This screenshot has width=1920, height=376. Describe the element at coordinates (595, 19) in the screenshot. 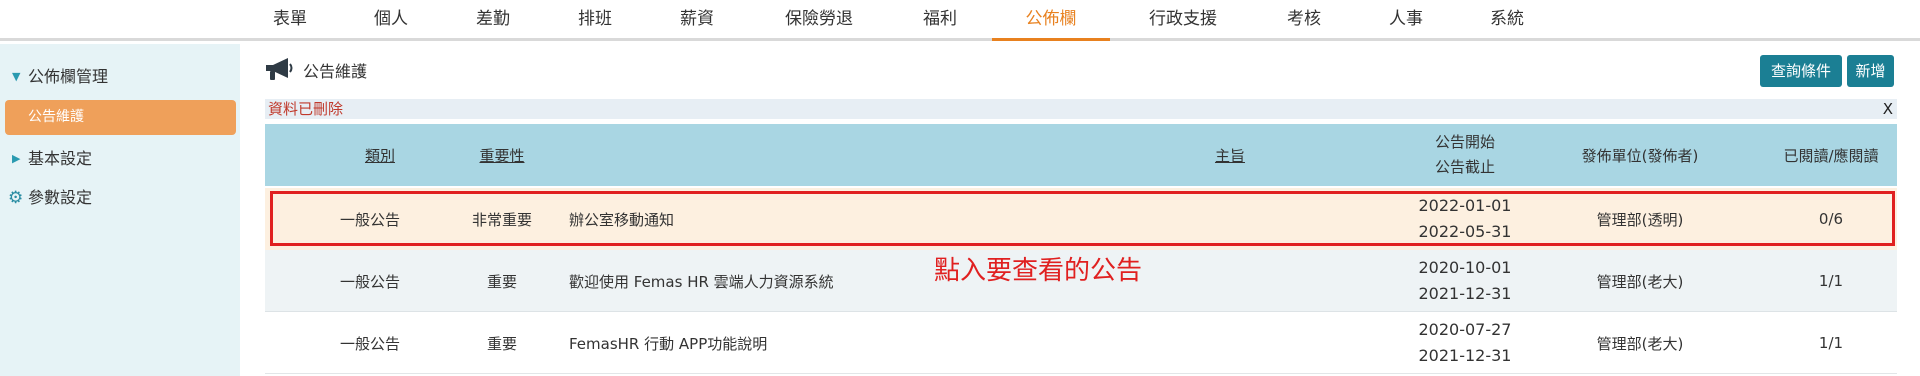

I see `nav-tab-scheduling: 排班` at that location.